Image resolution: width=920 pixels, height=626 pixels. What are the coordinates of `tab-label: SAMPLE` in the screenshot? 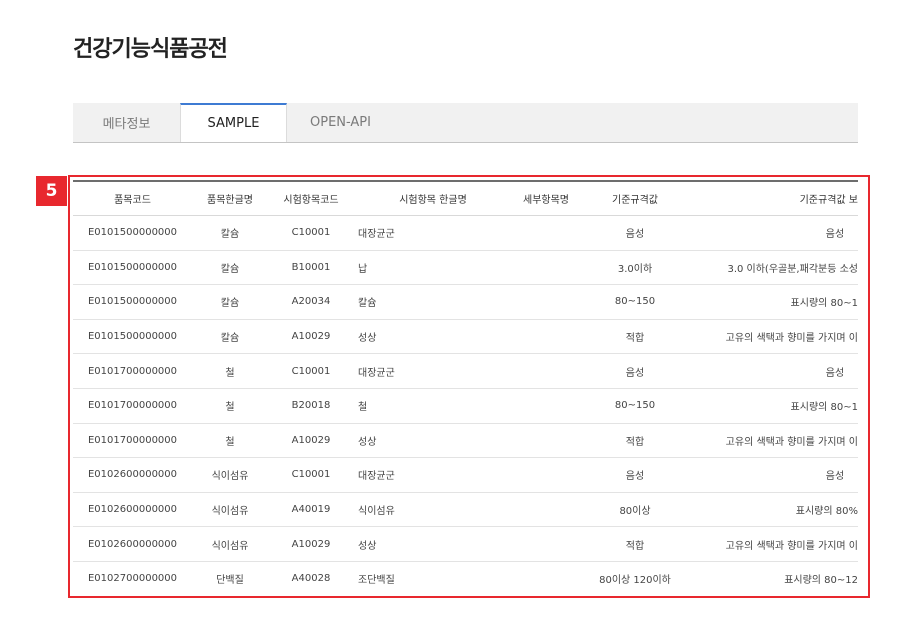 It's located at (233, 123).